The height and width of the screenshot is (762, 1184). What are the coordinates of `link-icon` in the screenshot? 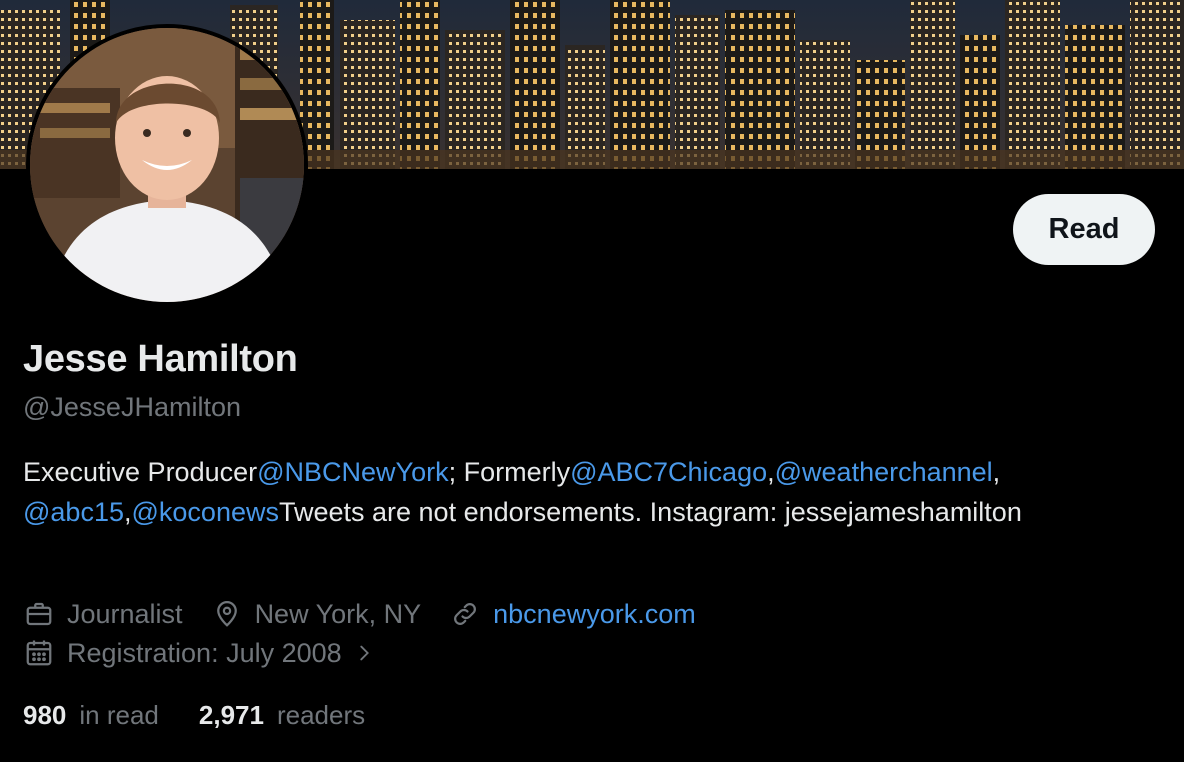 It's located at (465, 614).